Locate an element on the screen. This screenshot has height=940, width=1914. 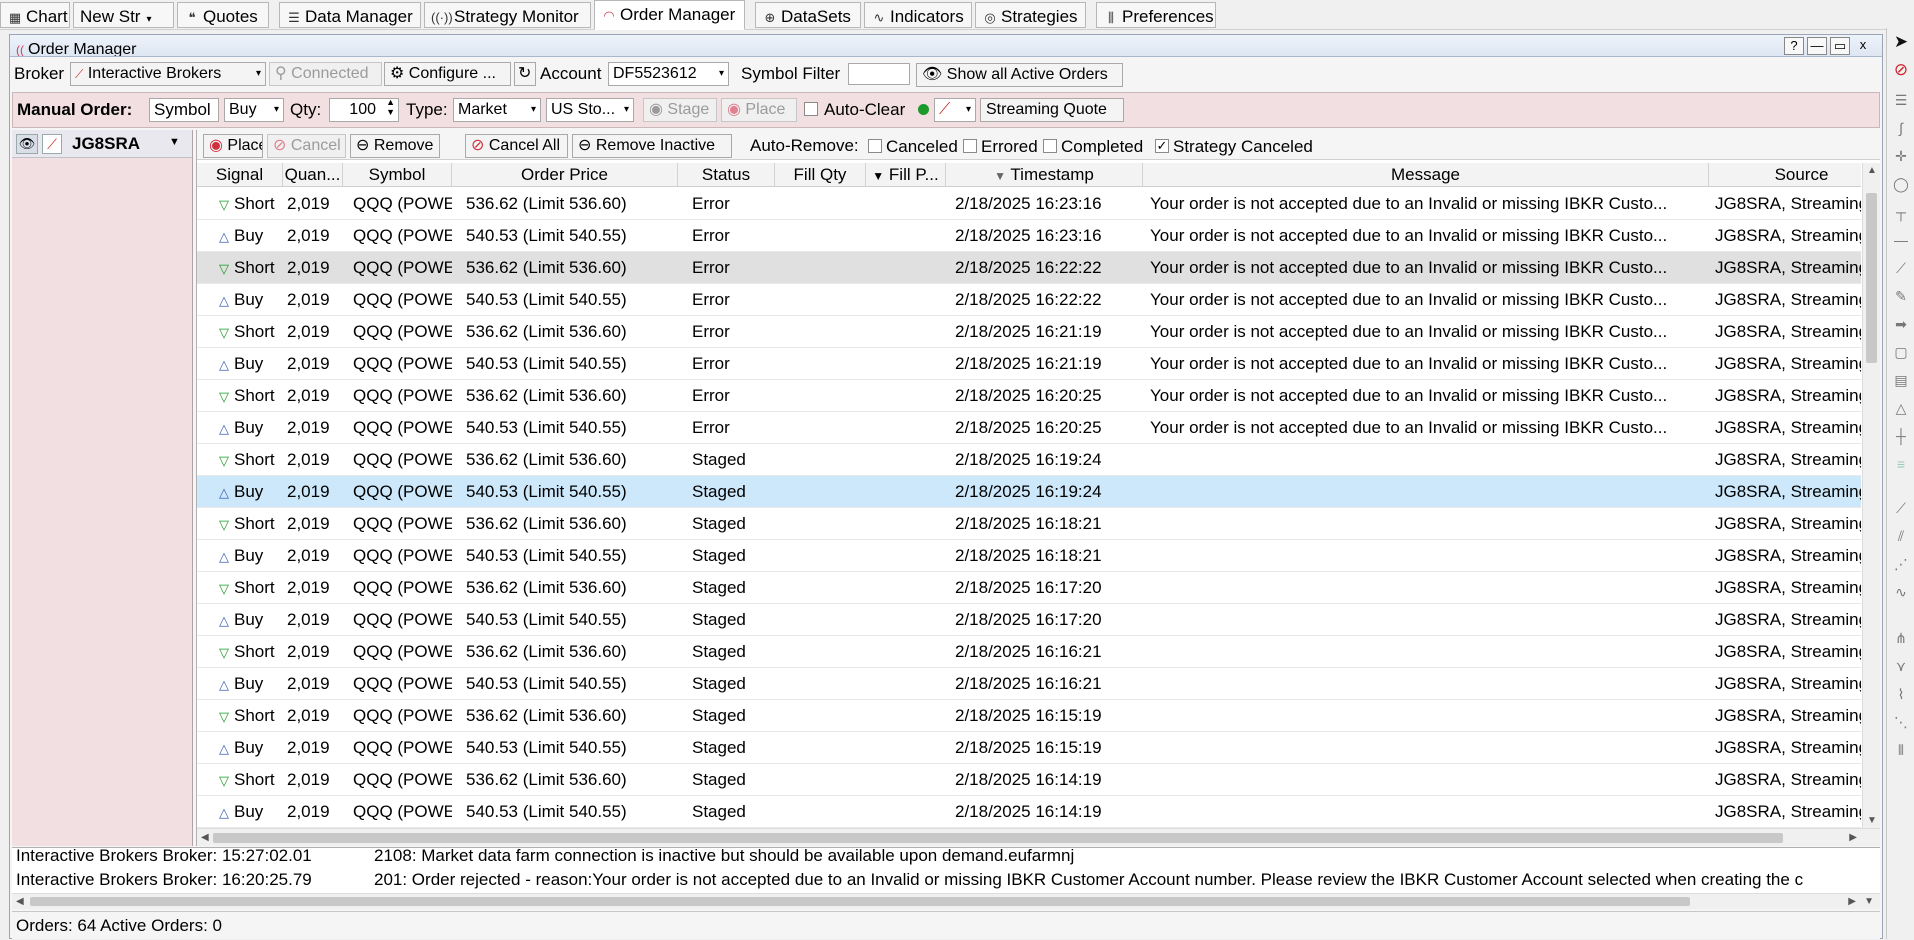
quote-source-select: ⟋ ▾ is located at coordinates (955, 110).